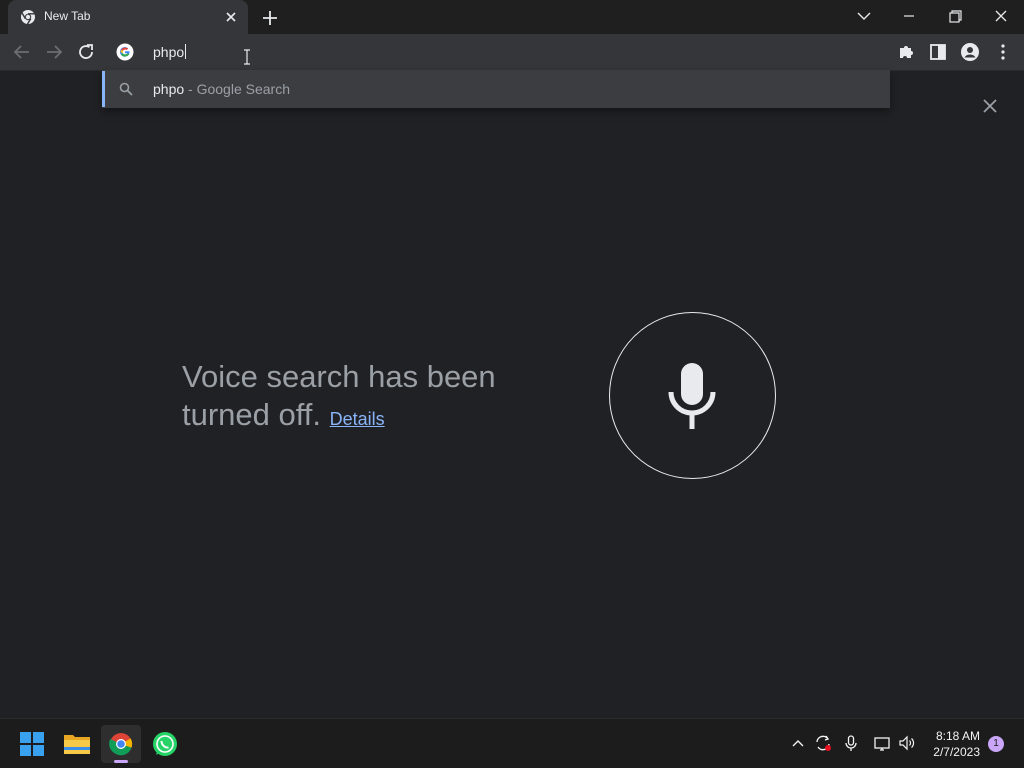  What do you see at coordinates (22, 52) in the screenshot?
I see `back-arrow-icon` at bounding box center [22, 52].